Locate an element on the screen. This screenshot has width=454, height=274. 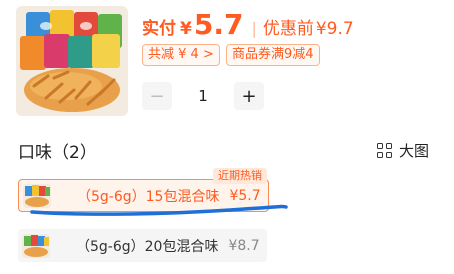
flavor-option-price: ¥8.7 is located at coordinates (244, 245).